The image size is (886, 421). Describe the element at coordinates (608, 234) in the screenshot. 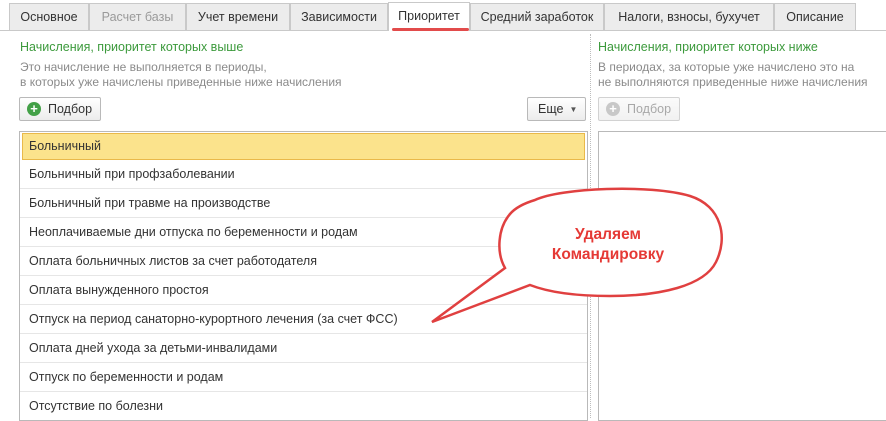

I see `callout-line1: Удаляем` at that location.